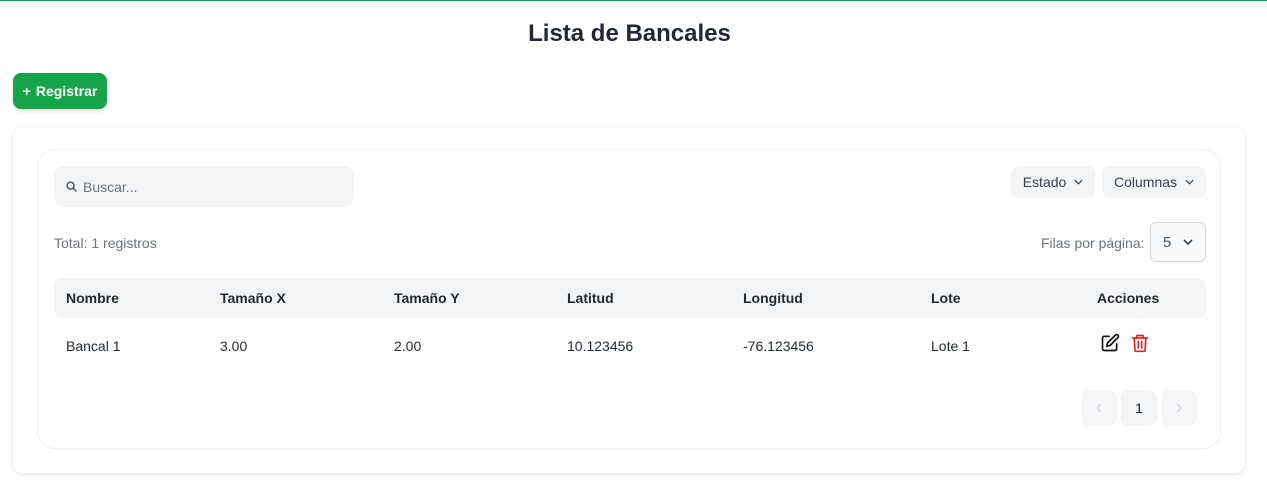 This screenshot has height=501, width=1267. I want to click on edit-button, so click(1110, 343).